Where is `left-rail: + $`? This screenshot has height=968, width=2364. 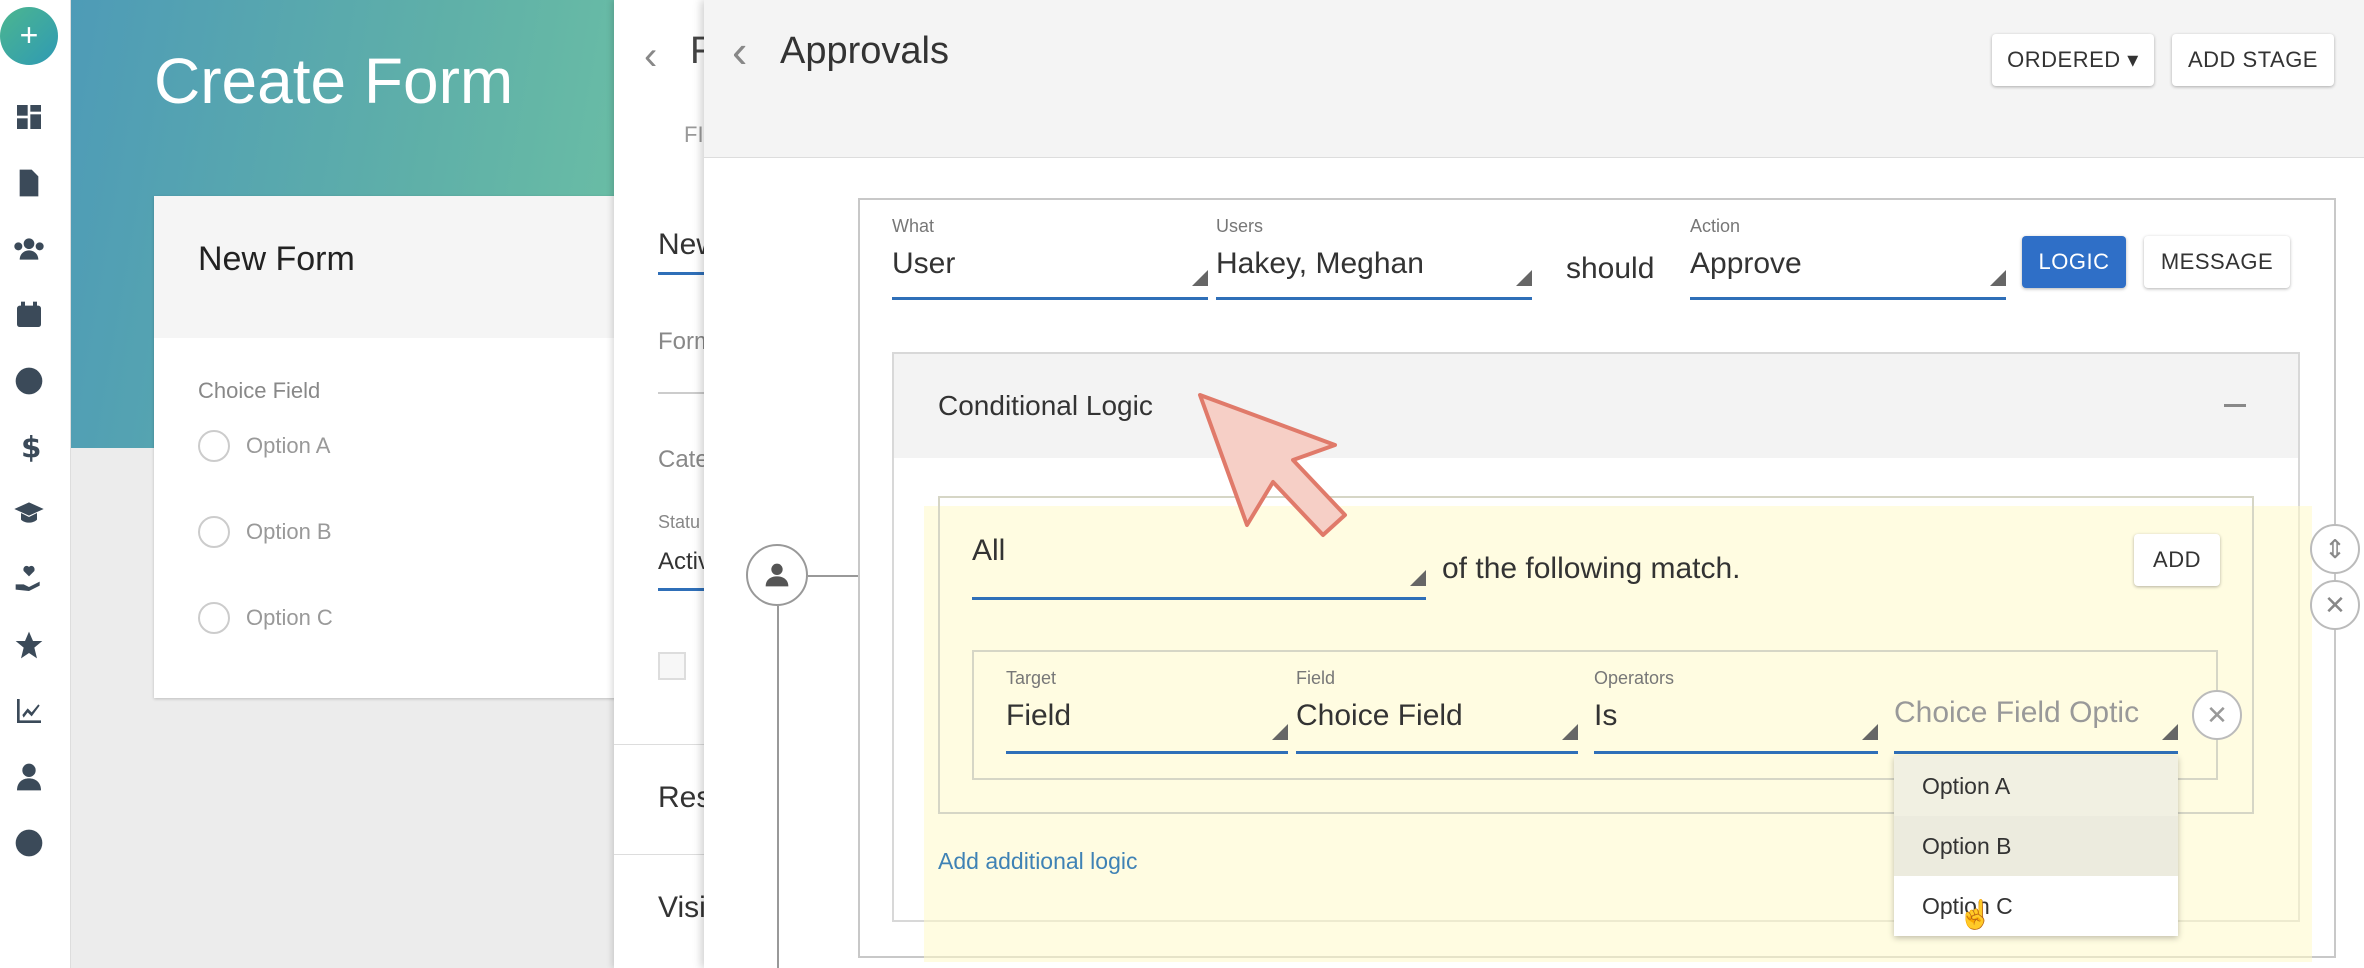
left-rail: + $ is located at coordinates (35, 484).